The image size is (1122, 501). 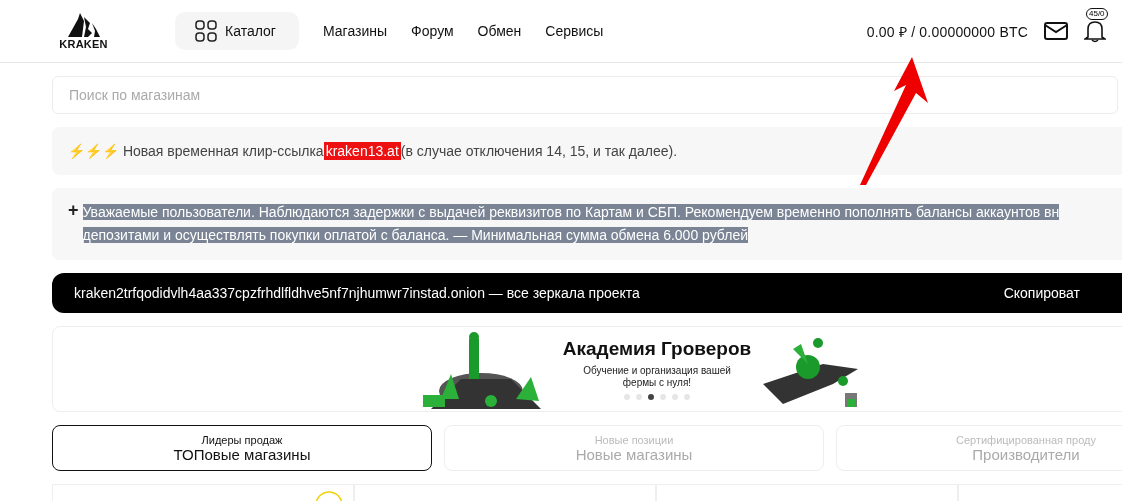 What do you see at coordinates (432, 31) in the screenshot?
I see `nav-link: Форум` at bounding box center [432, 31].